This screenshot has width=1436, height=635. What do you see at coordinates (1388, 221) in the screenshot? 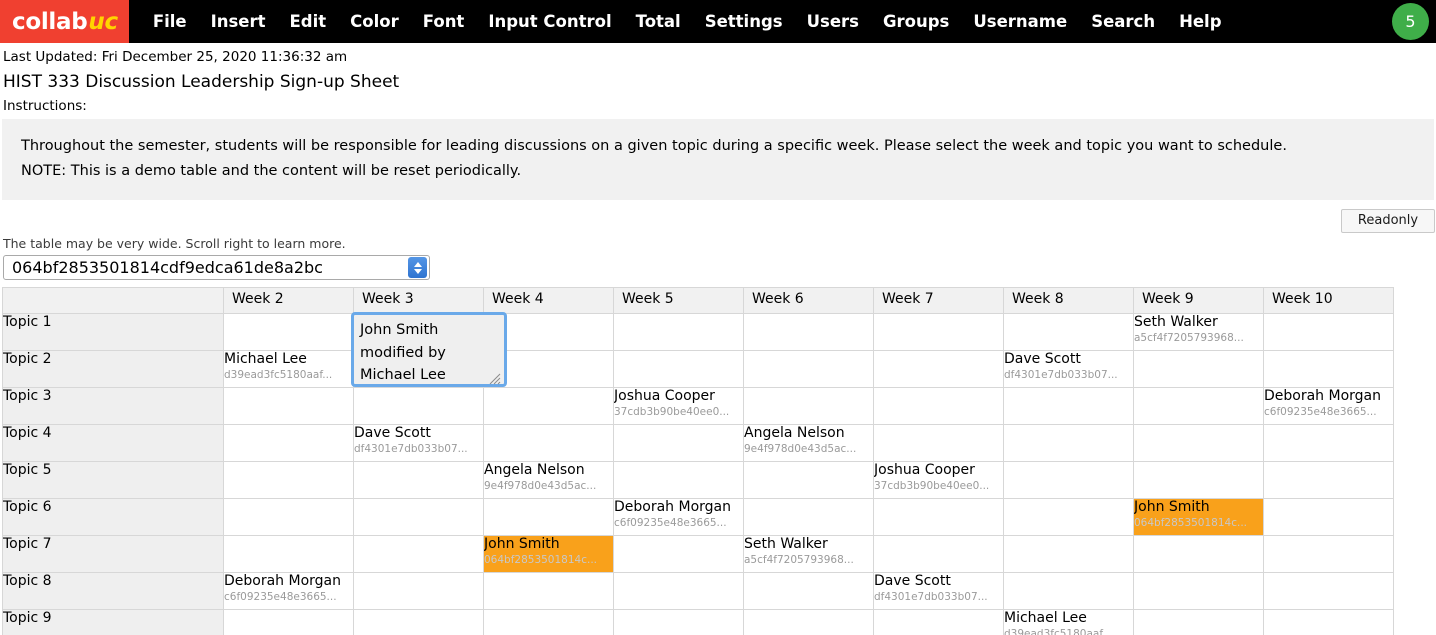
I see `readonly-button: Readonly` at bounding box center [1388, 221].